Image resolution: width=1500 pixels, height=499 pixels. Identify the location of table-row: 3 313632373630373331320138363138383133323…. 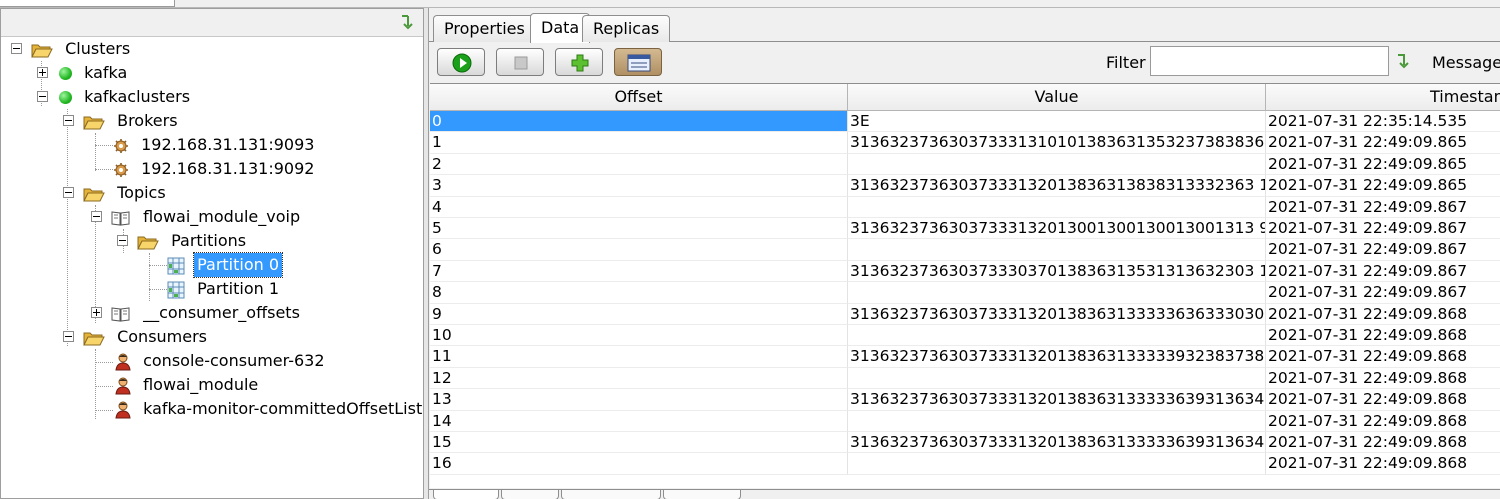
(965, 186).